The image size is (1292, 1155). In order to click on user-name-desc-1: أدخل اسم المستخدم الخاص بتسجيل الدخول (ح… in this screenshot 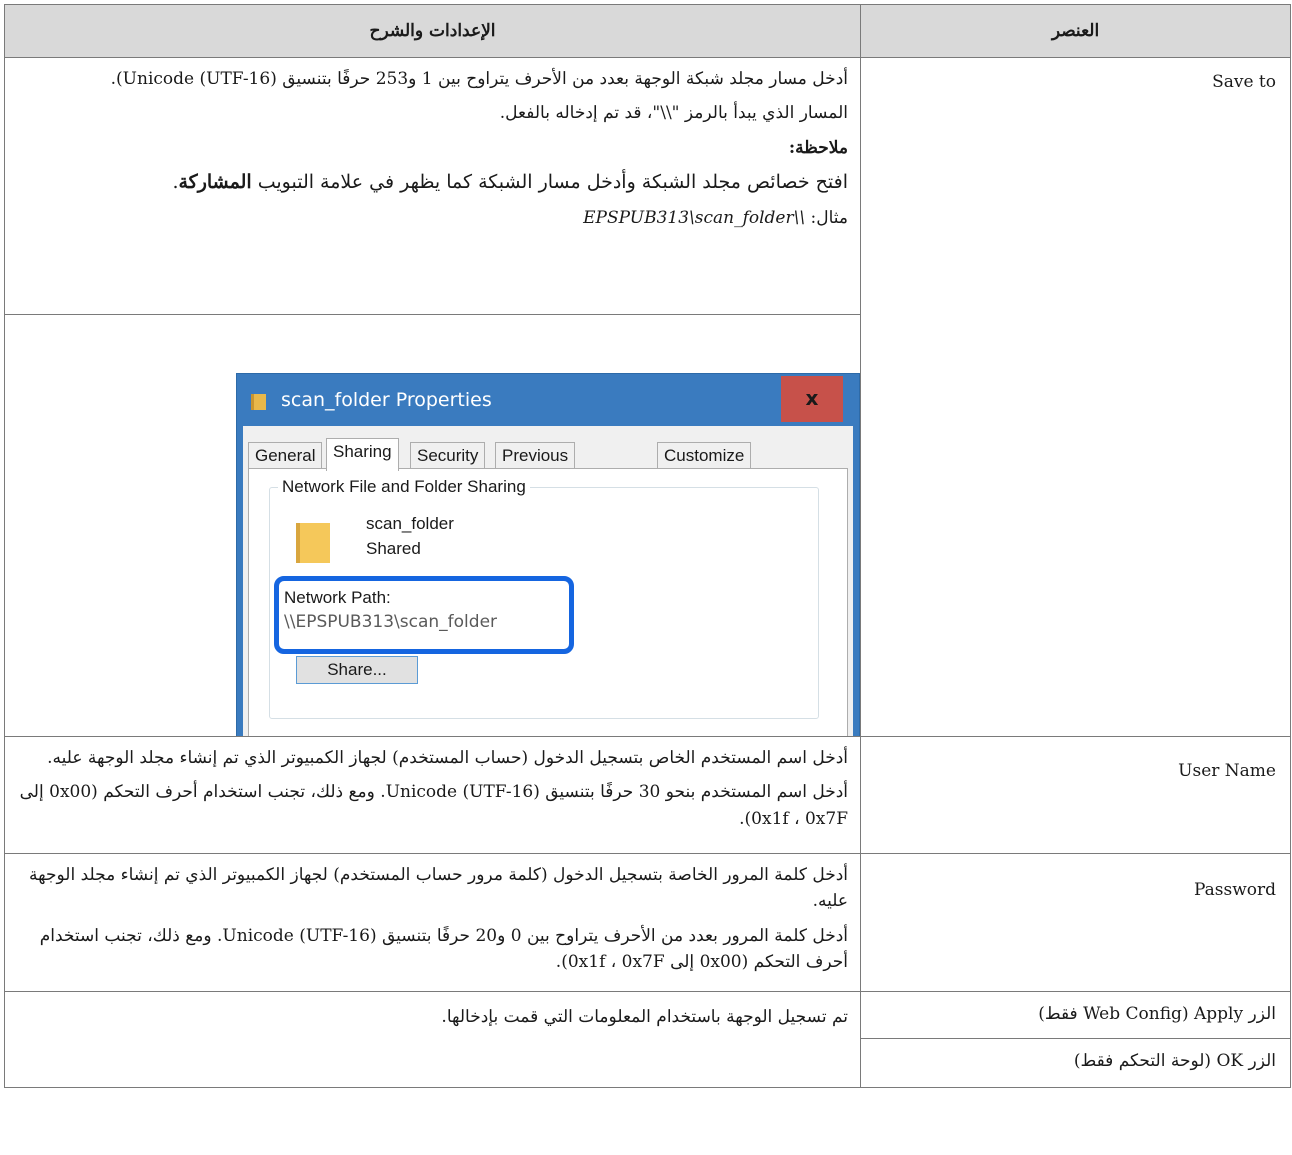, I will do `click(447, 758)`.